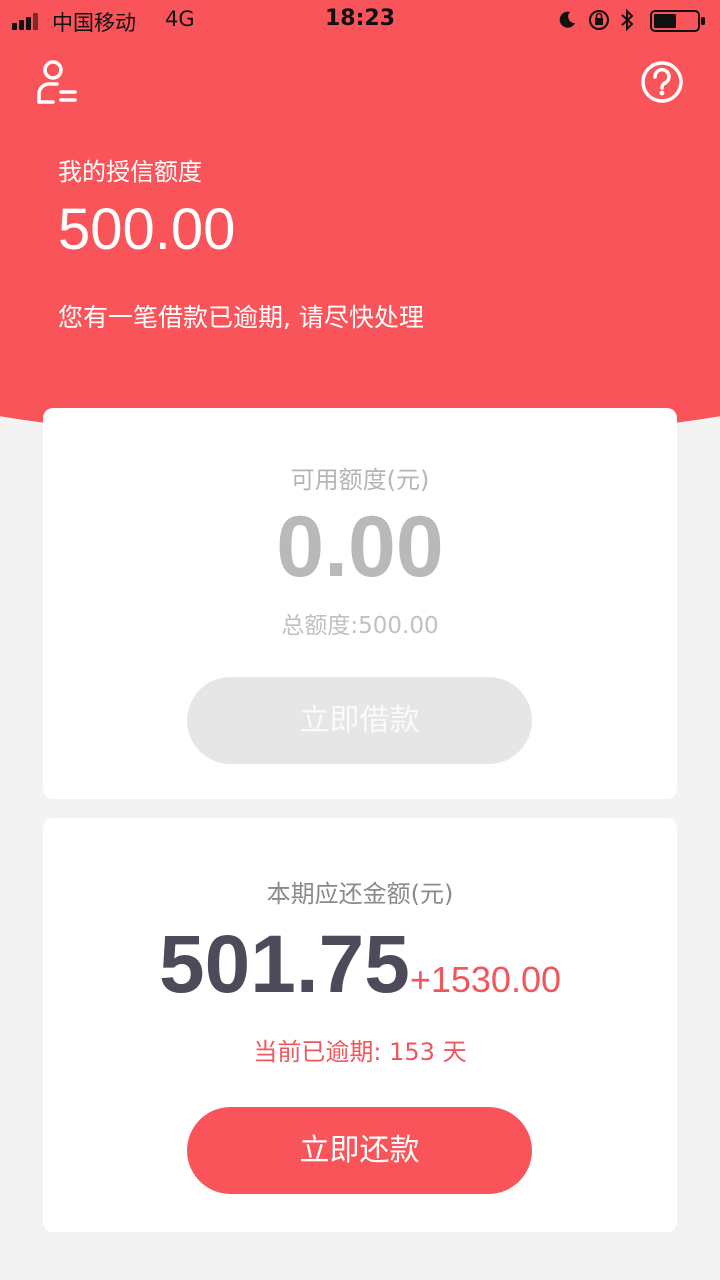 Image resolution: width=720 pixels, height=1280 pixels. I want to click on amount-due: 501.75, so click(284, 964).